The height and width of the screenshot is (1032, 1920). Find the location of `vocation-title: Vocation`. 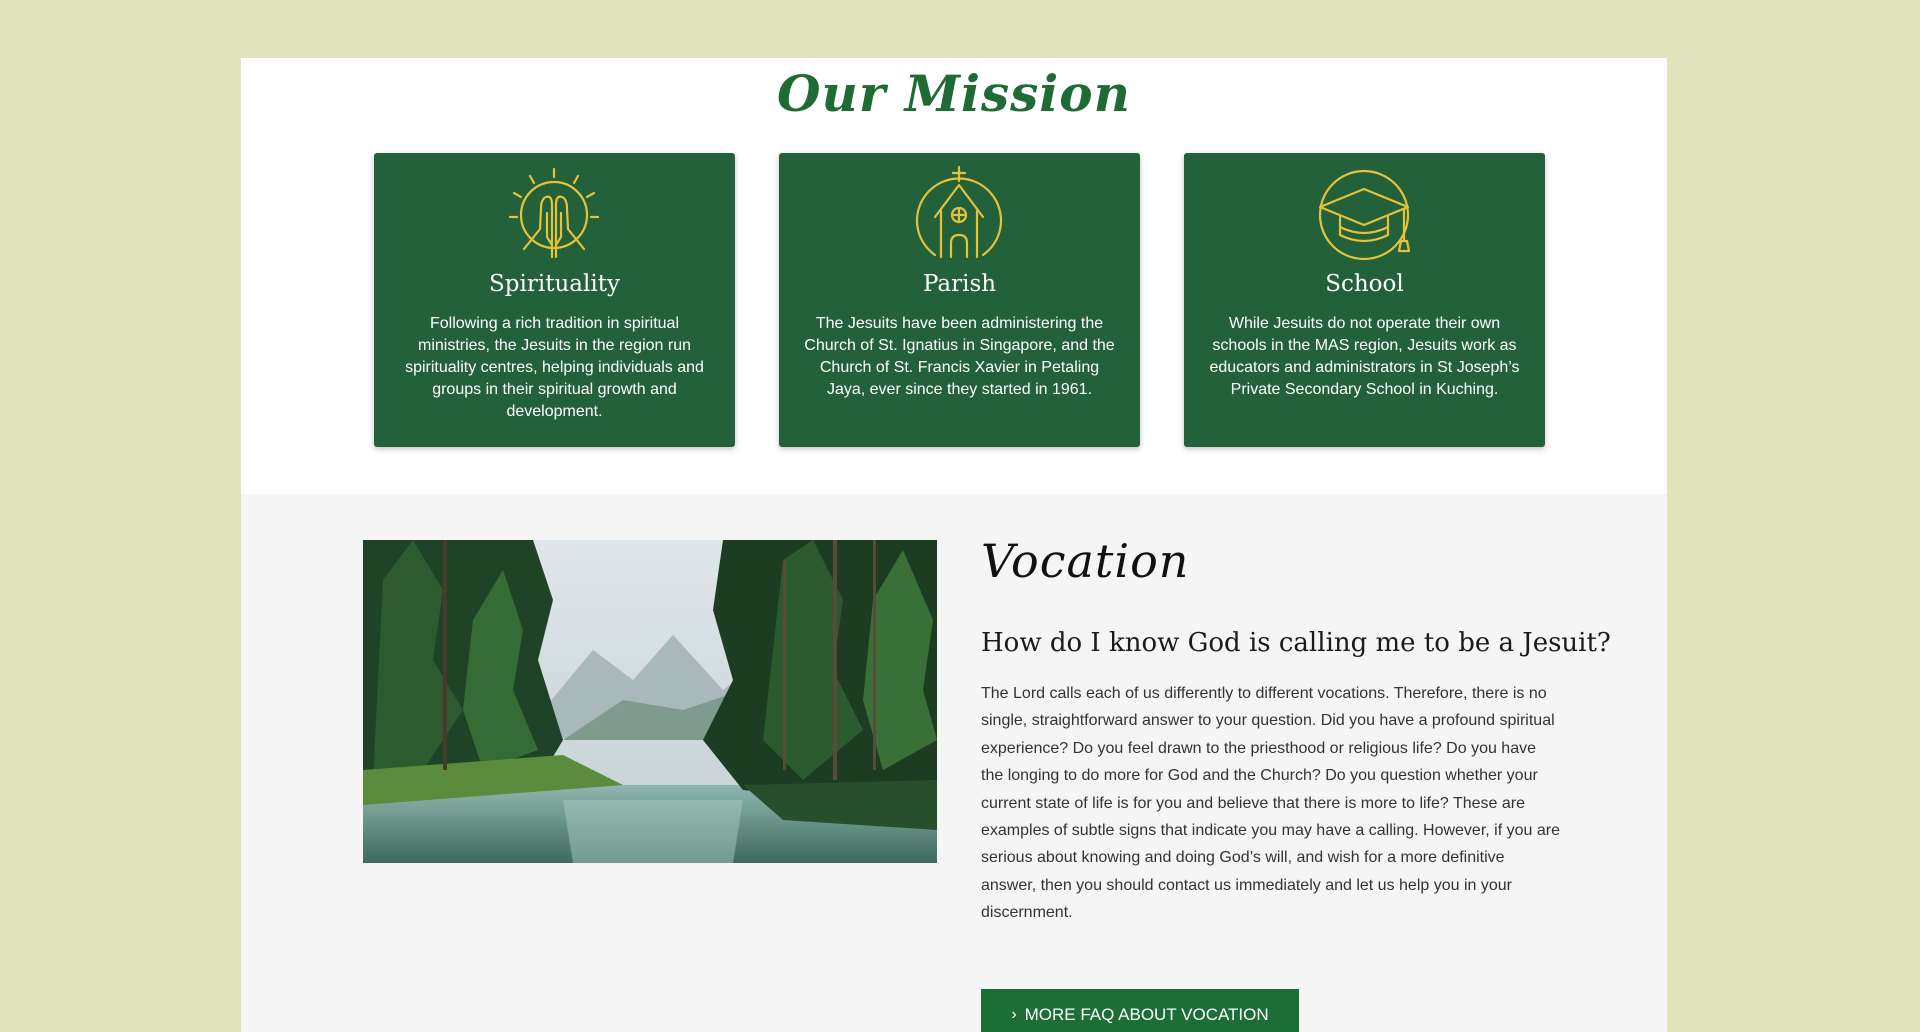

vocation-title: Vocation is located at coordinates (1085, 561).